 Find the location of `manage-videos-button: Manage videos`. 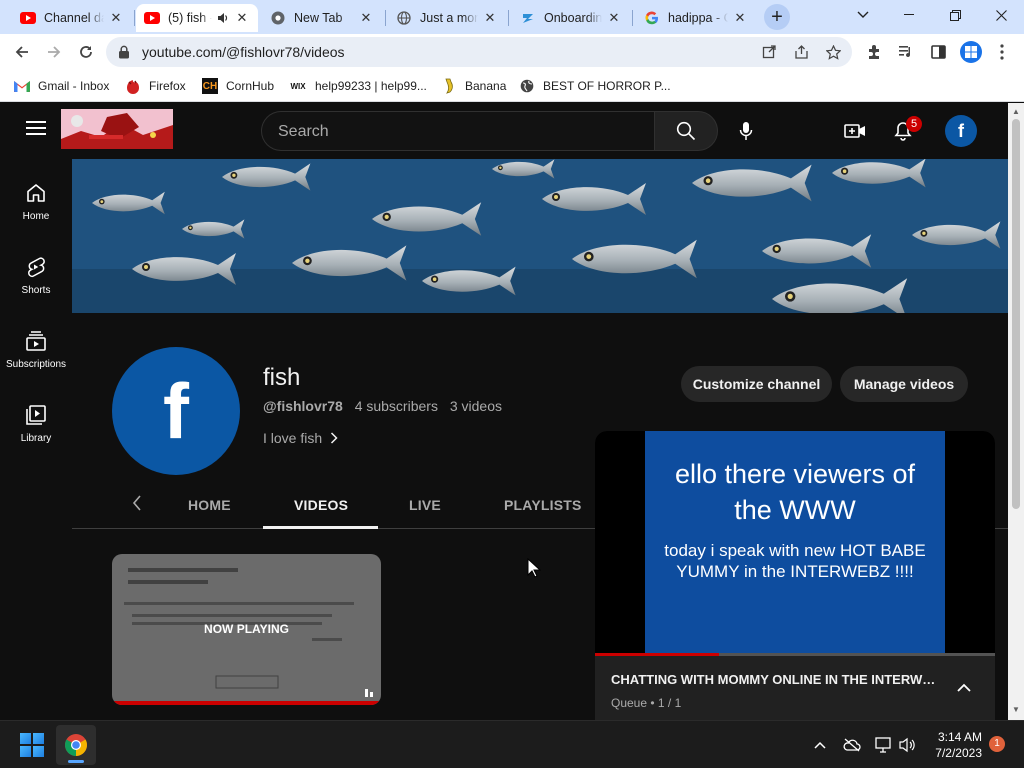

manage-videos-button: Manage videos is located at coordinates (904, 384).